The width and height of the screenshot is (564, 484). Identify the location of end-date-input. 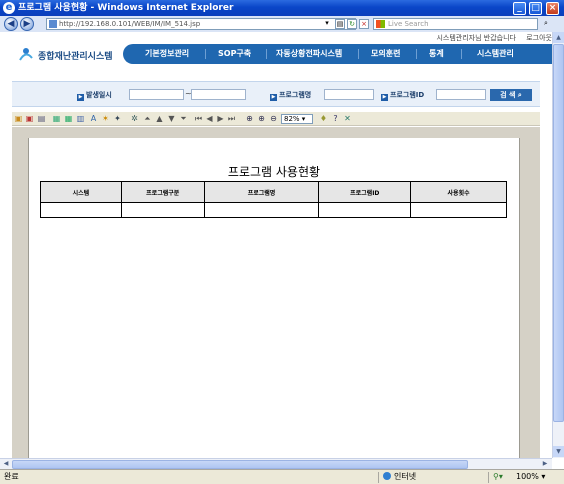
(218, 94).